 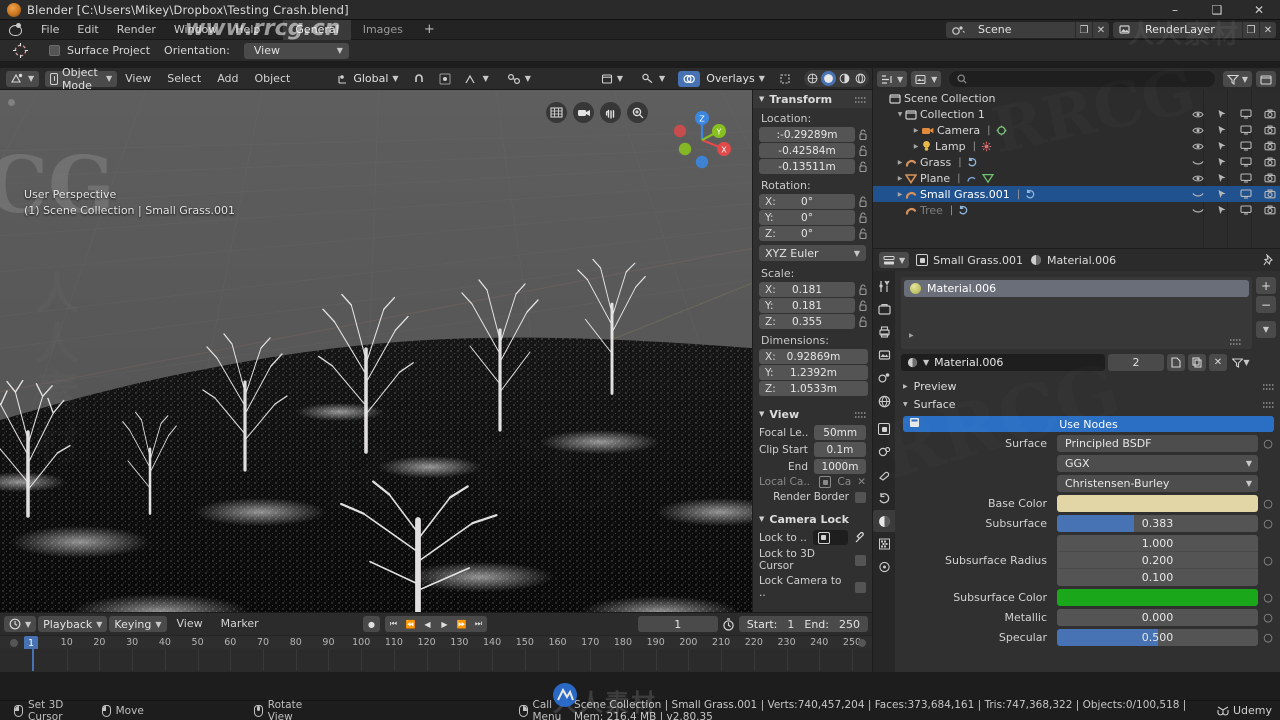 What do you see at coordinates (31, 643) in the screenshot?
I see `timeline-playhead: 1` at bounding box center [31, 643].